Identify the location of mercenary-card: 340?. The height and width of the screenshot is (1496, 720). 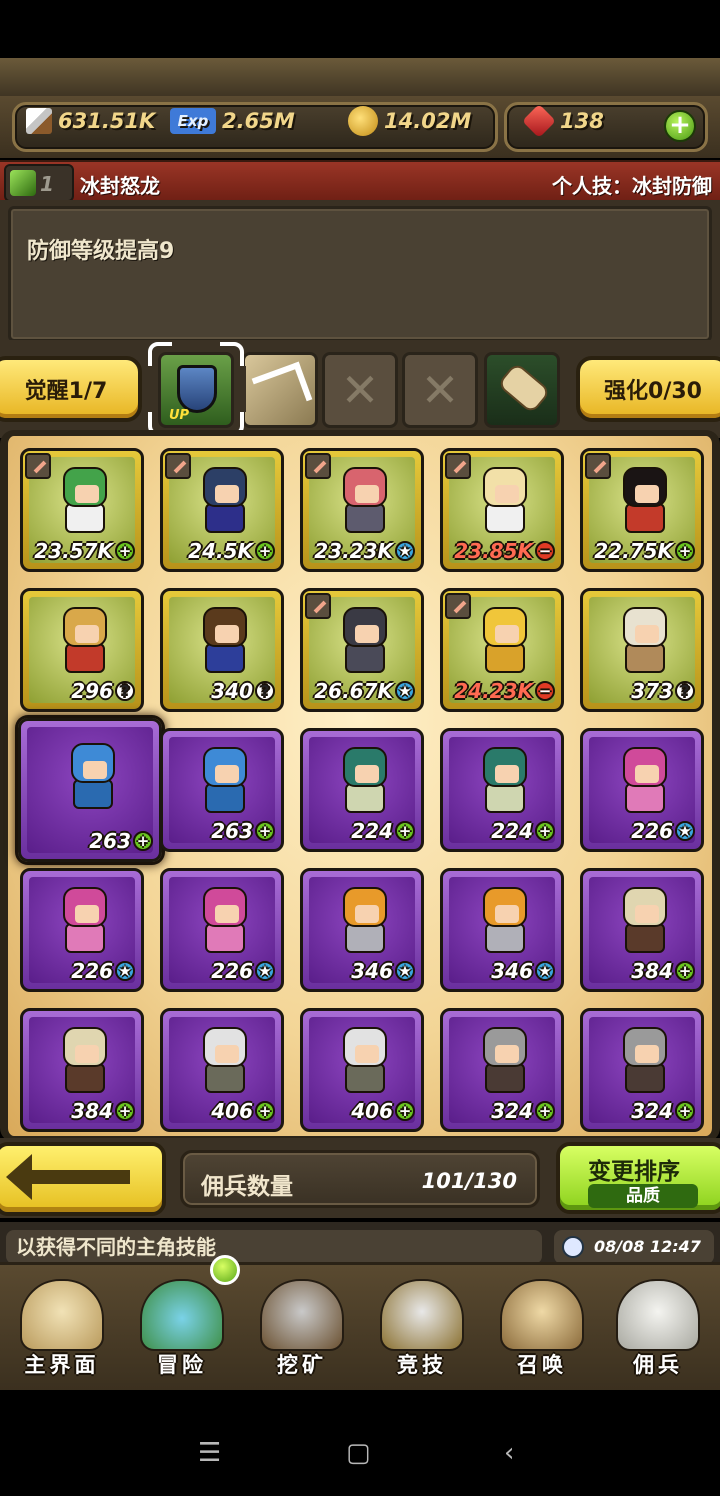
(222, 650).